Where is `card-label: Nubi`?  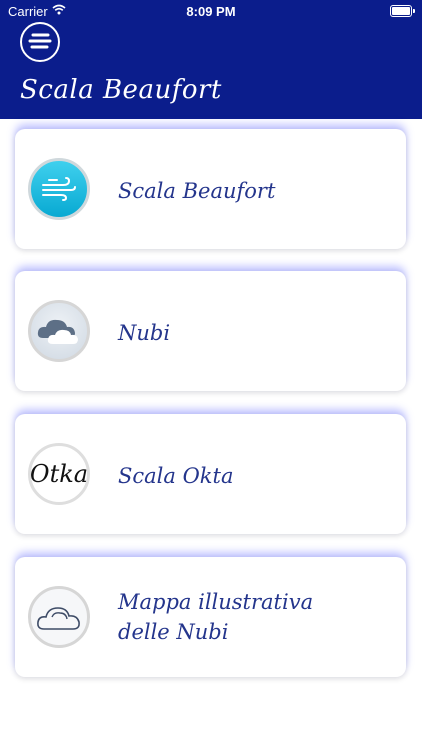 card-label: Nubi is located at coordinates (144, 333).